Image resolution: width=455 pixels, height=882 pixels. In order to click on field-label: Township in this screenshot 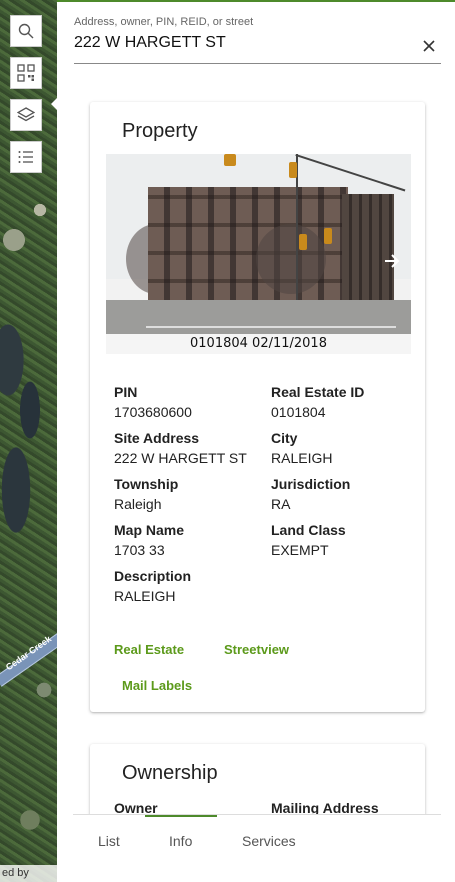, I will do `click(146, 484)`.